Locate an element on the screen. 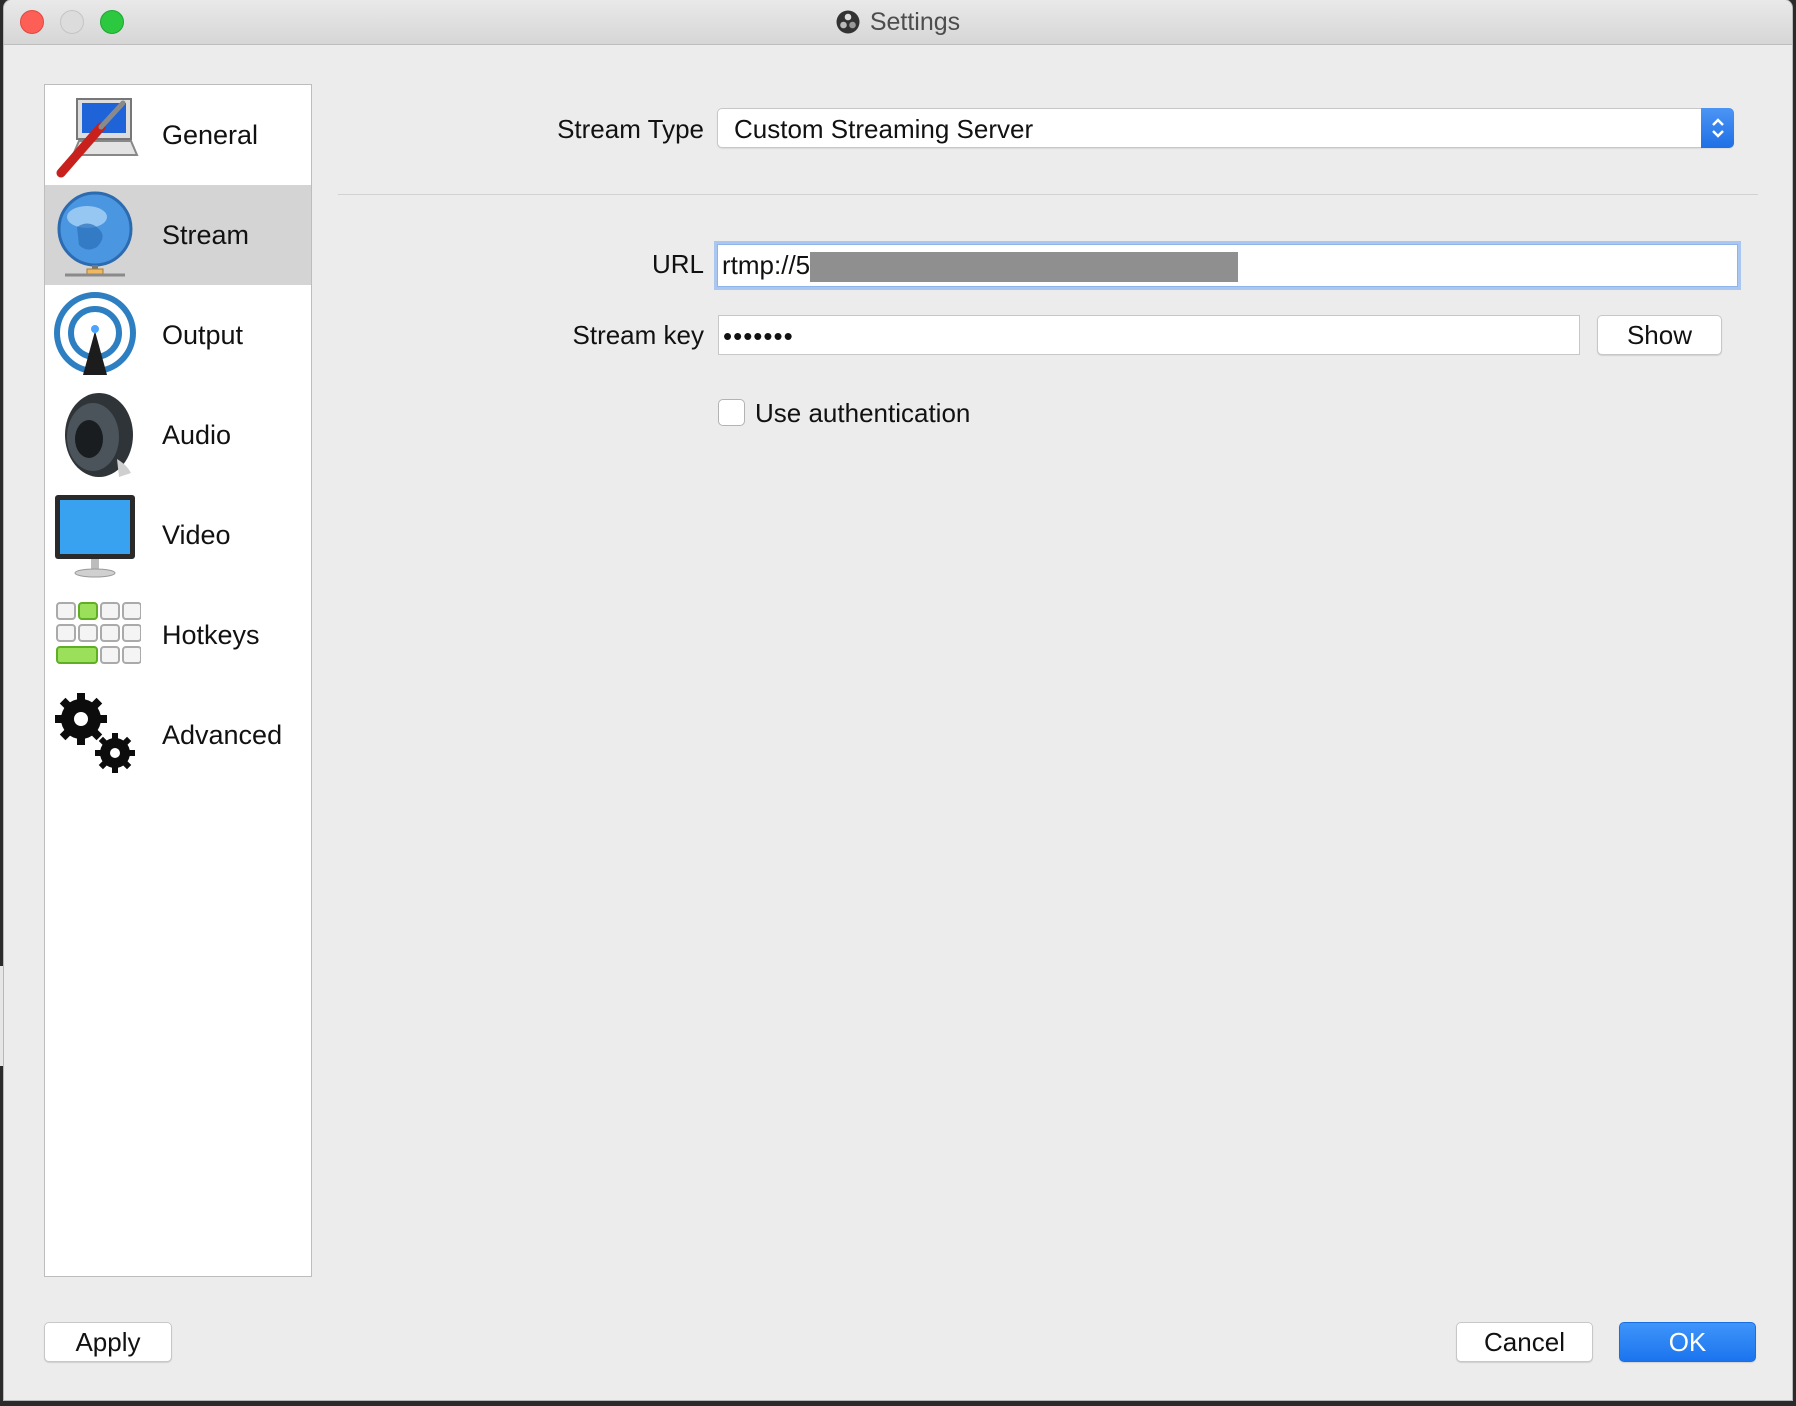 This screenshot has height=1406, width=1796. sidebar-item-audio: Audio is located at coordinates (178, 435).